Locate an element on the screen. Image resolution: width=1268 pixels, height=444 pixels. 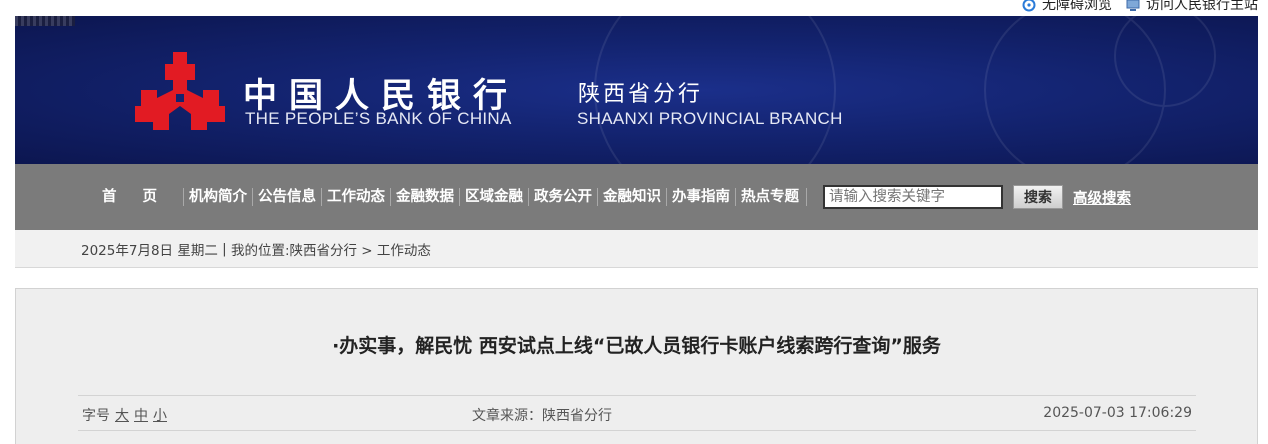
visit-main-link: 访问人民银行主站 is located at coordinates (1192, 6).